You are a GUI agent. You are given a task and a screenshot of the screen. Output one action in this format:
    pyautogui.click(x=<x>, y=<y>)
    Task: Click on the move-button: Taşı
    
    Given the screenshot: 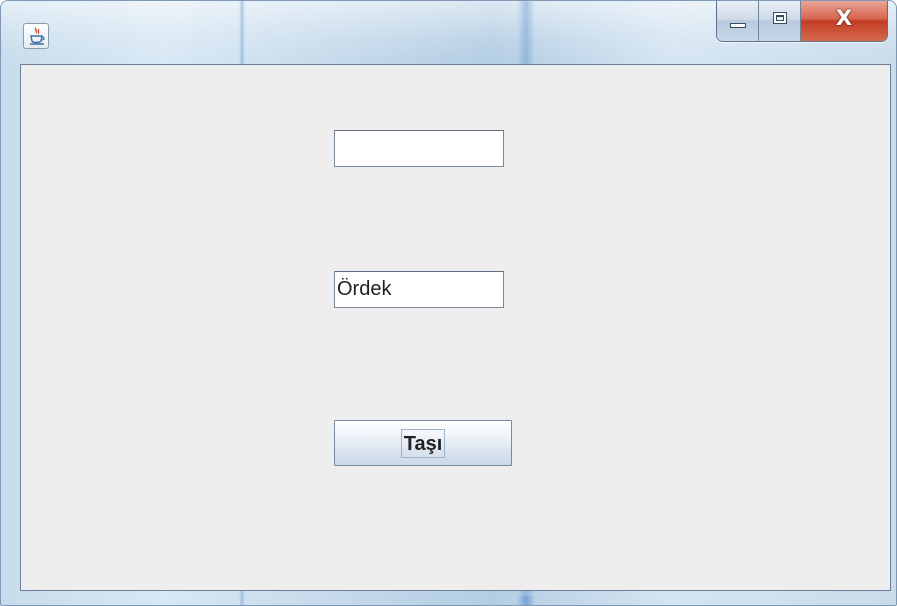 What is the action you would take?
    pyautogui.click(x=423, y=443)
    